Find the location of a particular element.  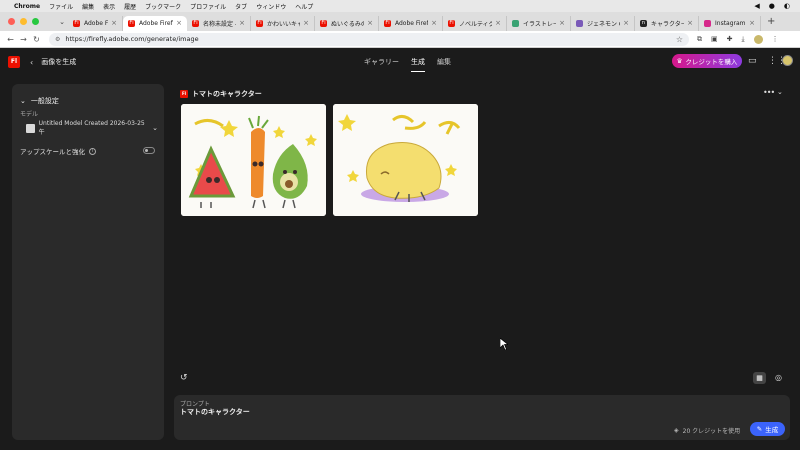

new-tab-icon: + is located at coordinates (771, 21).